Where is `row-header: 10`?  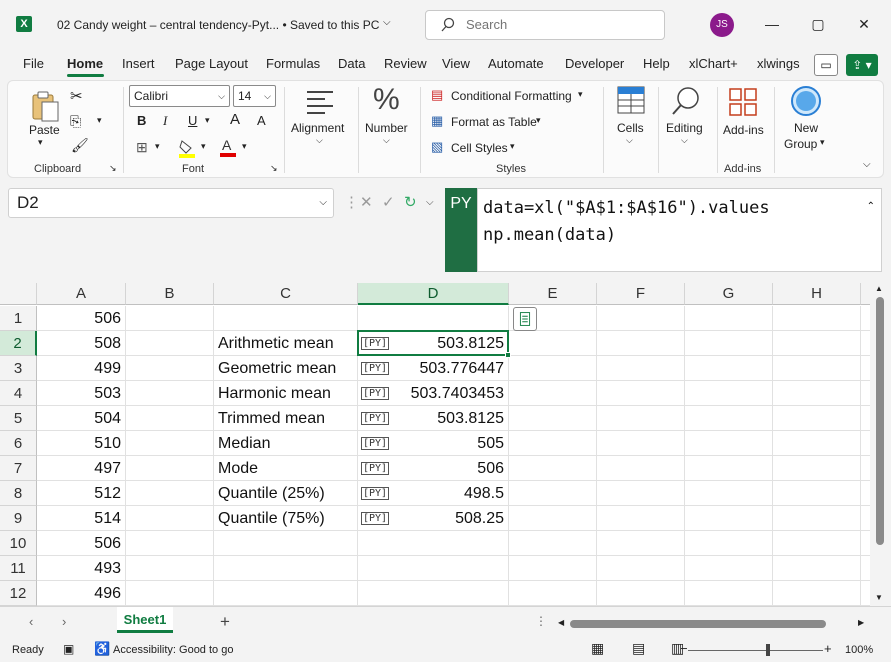 row-header: 10 is located at coordinates (18, 543).